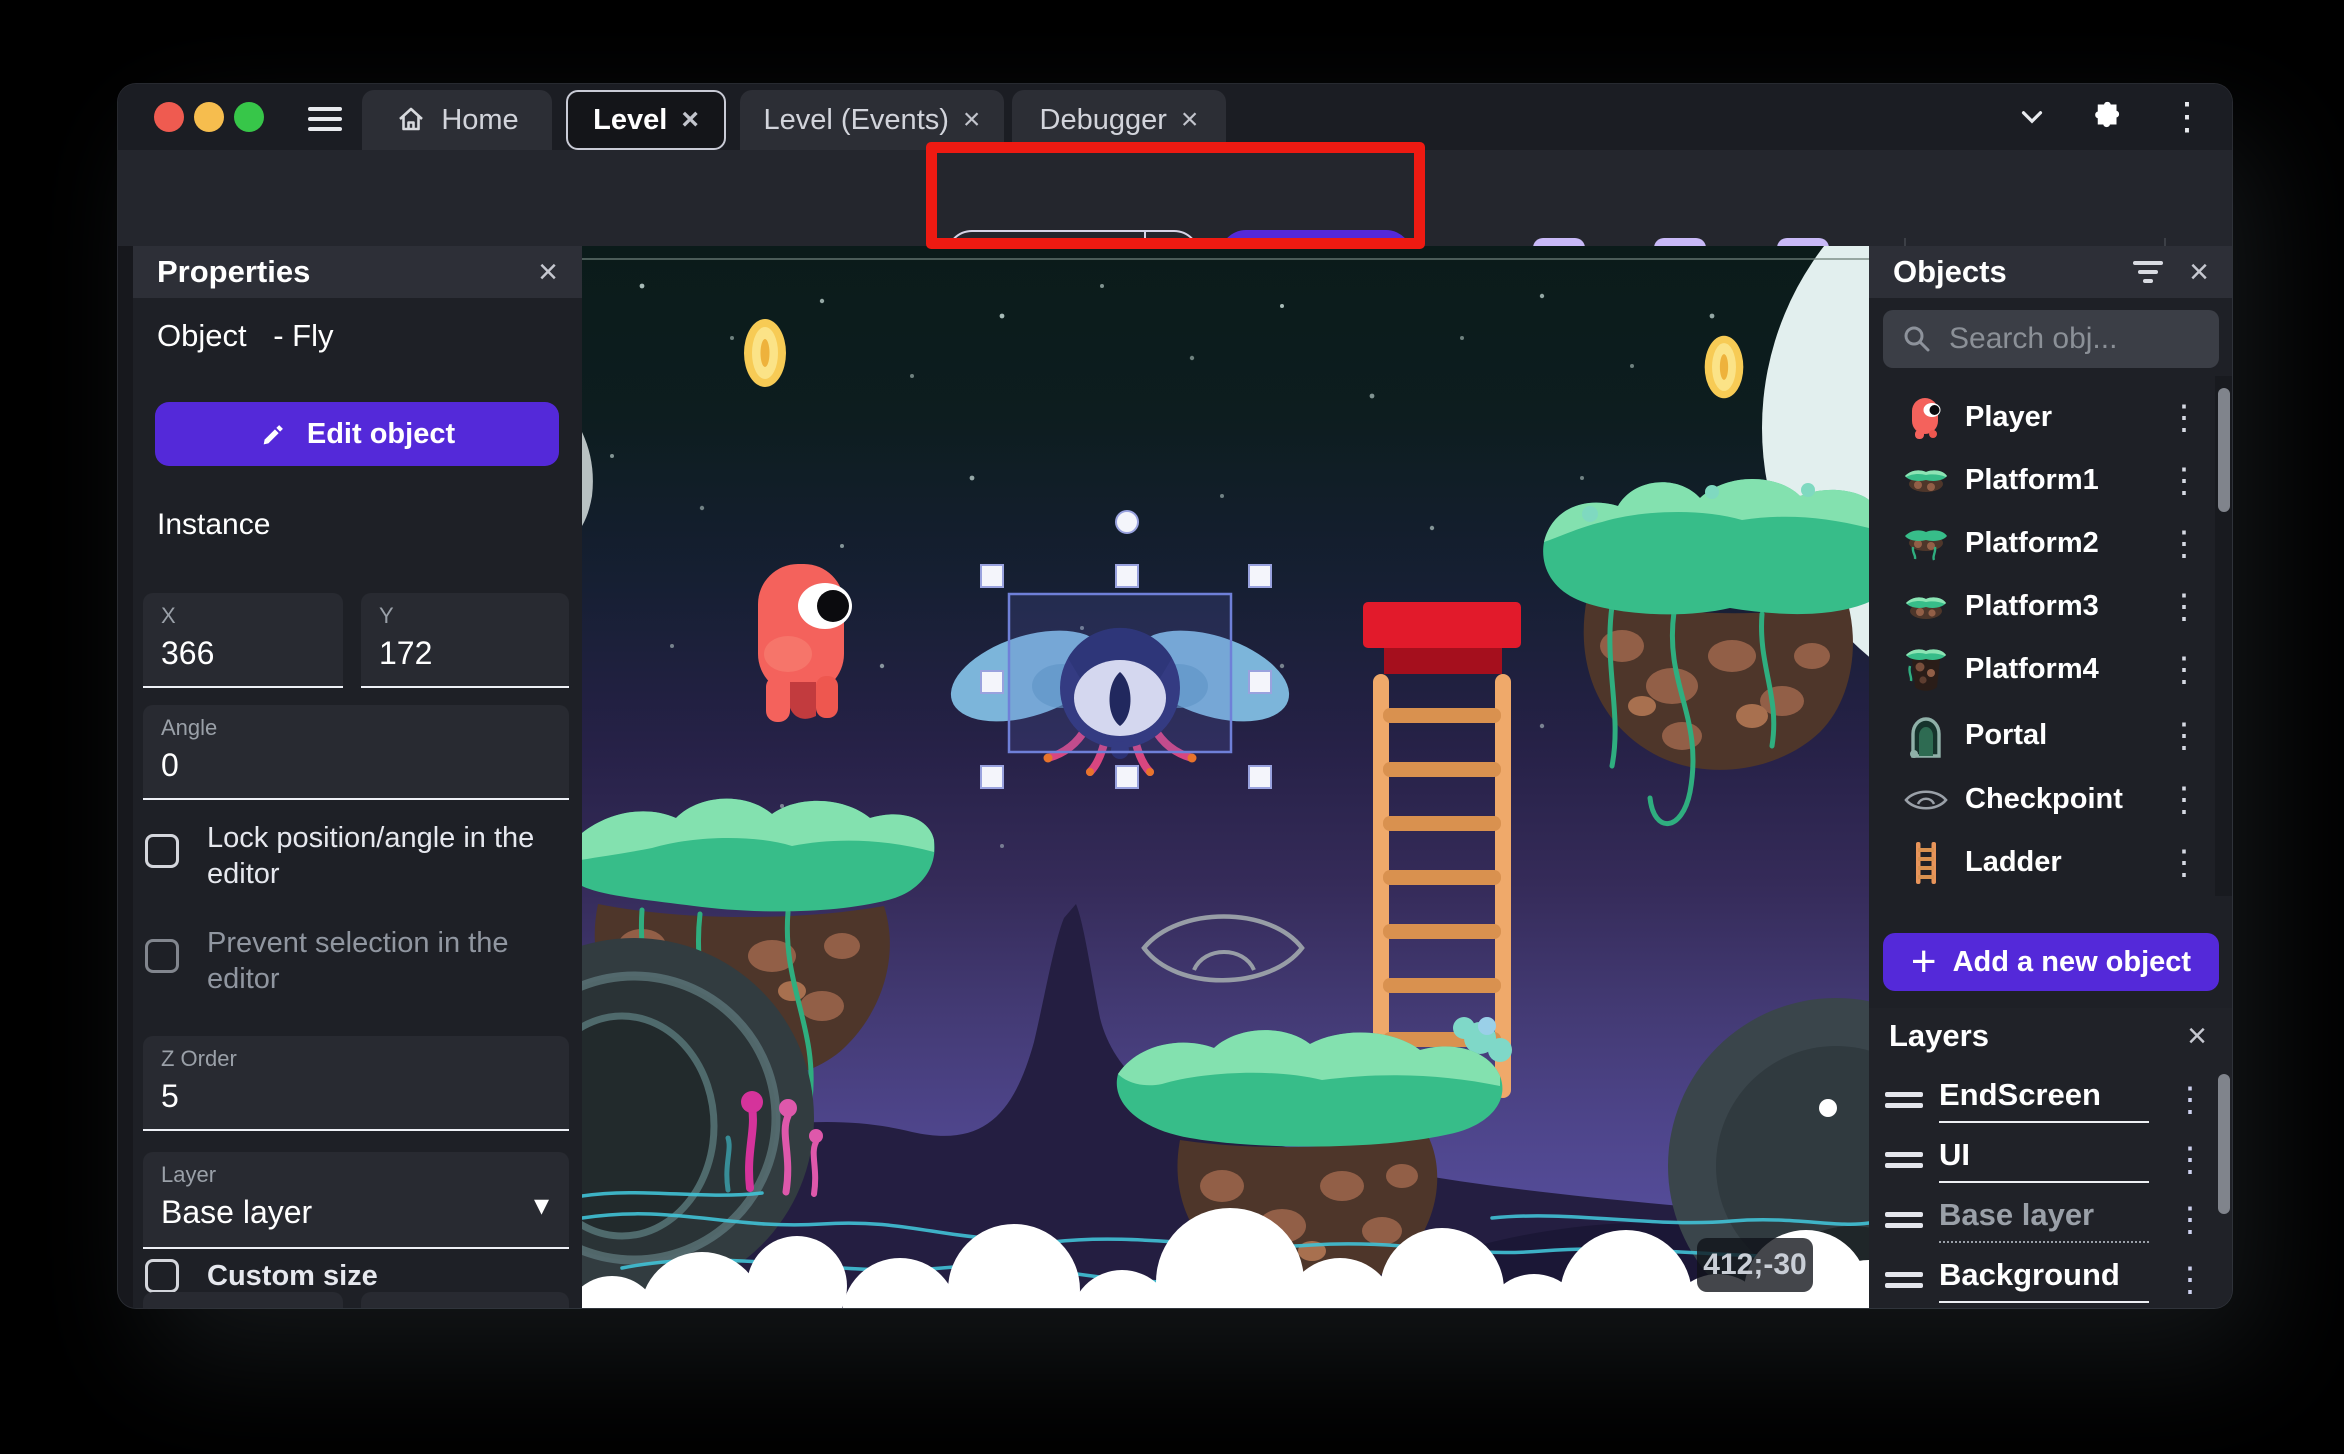 Image resolution: width=2344 pixels, height=1454 pixels. I want to click on minimize-window-button, so click(209, 117).